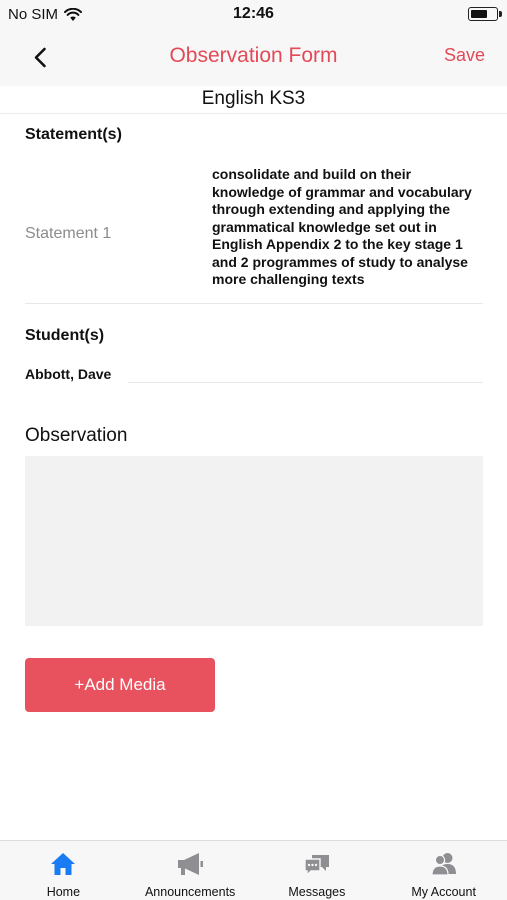 Image resolution: width=507 pixels, height=900 pixels. What do you see at coordinates (317, 892) in the screenshot?
I see `tab-label: Messages` at bounding box center [317, 892].